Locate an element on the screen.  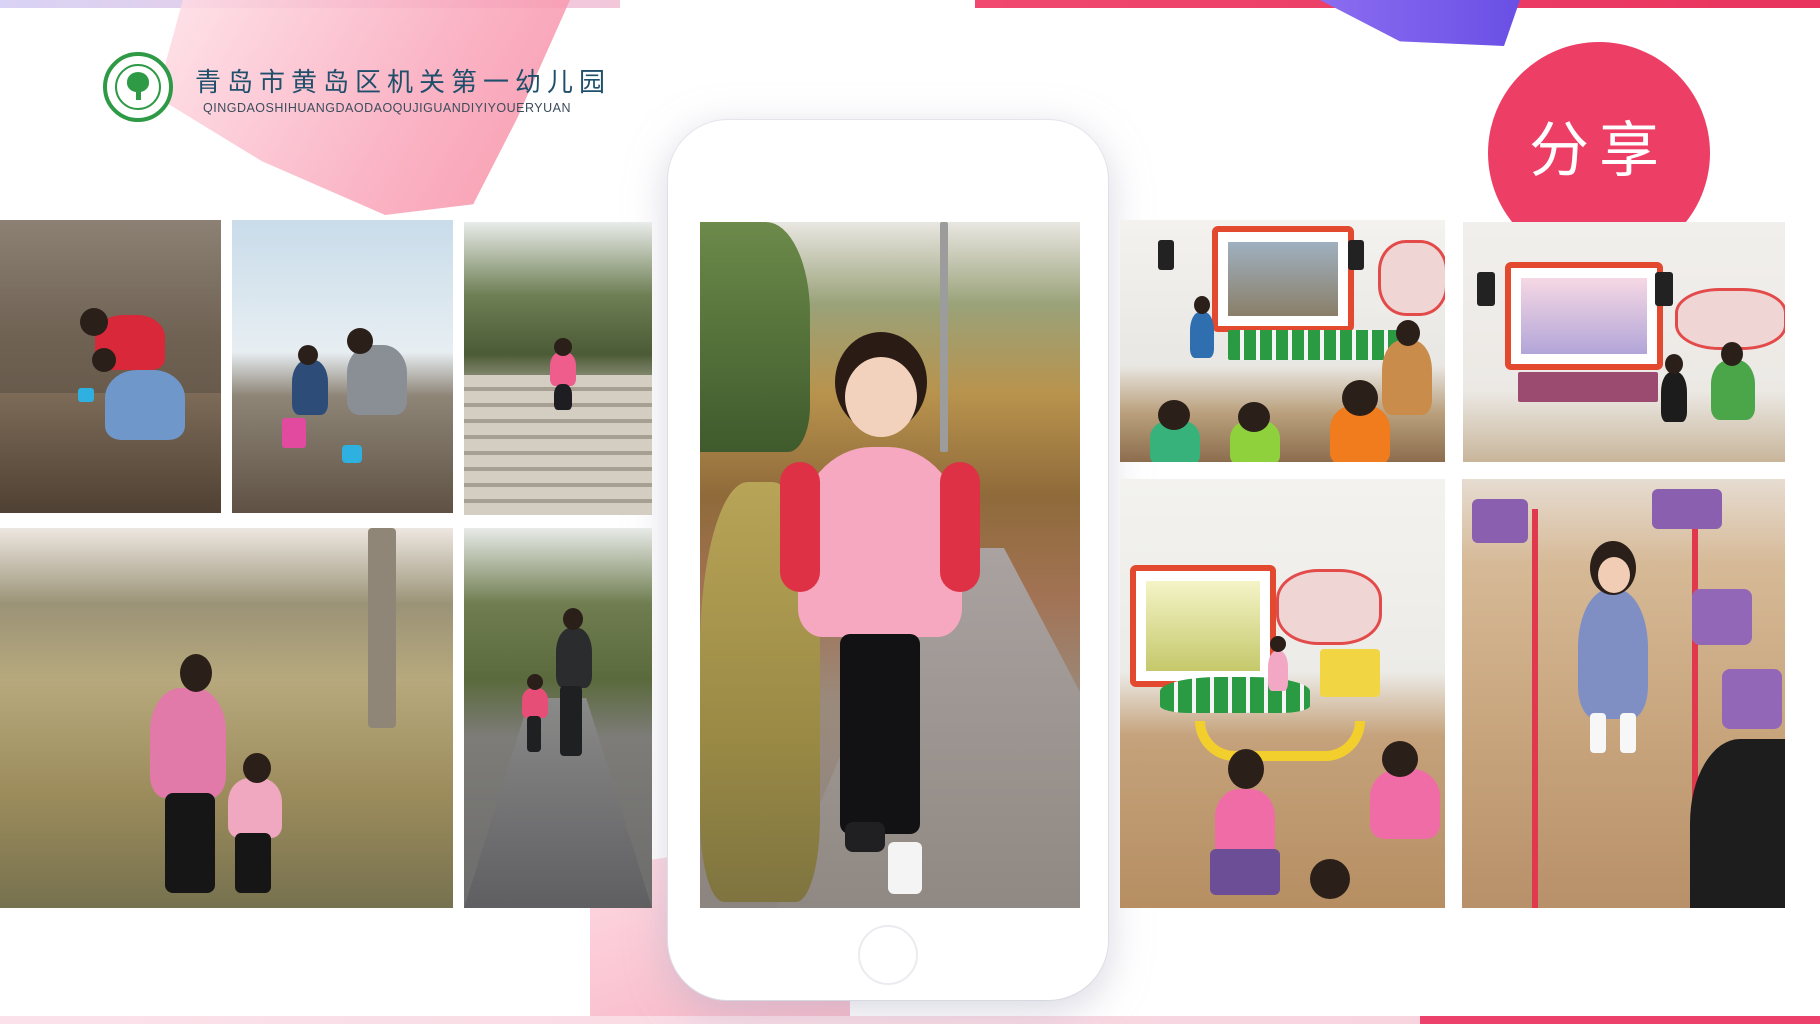
photo-classroom-teacher is located at coordinates (1624, 342).